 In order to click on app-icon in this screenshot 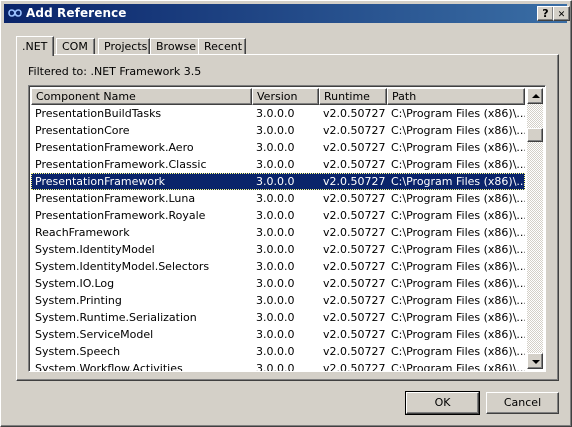, I will do `click(15, 13)`.